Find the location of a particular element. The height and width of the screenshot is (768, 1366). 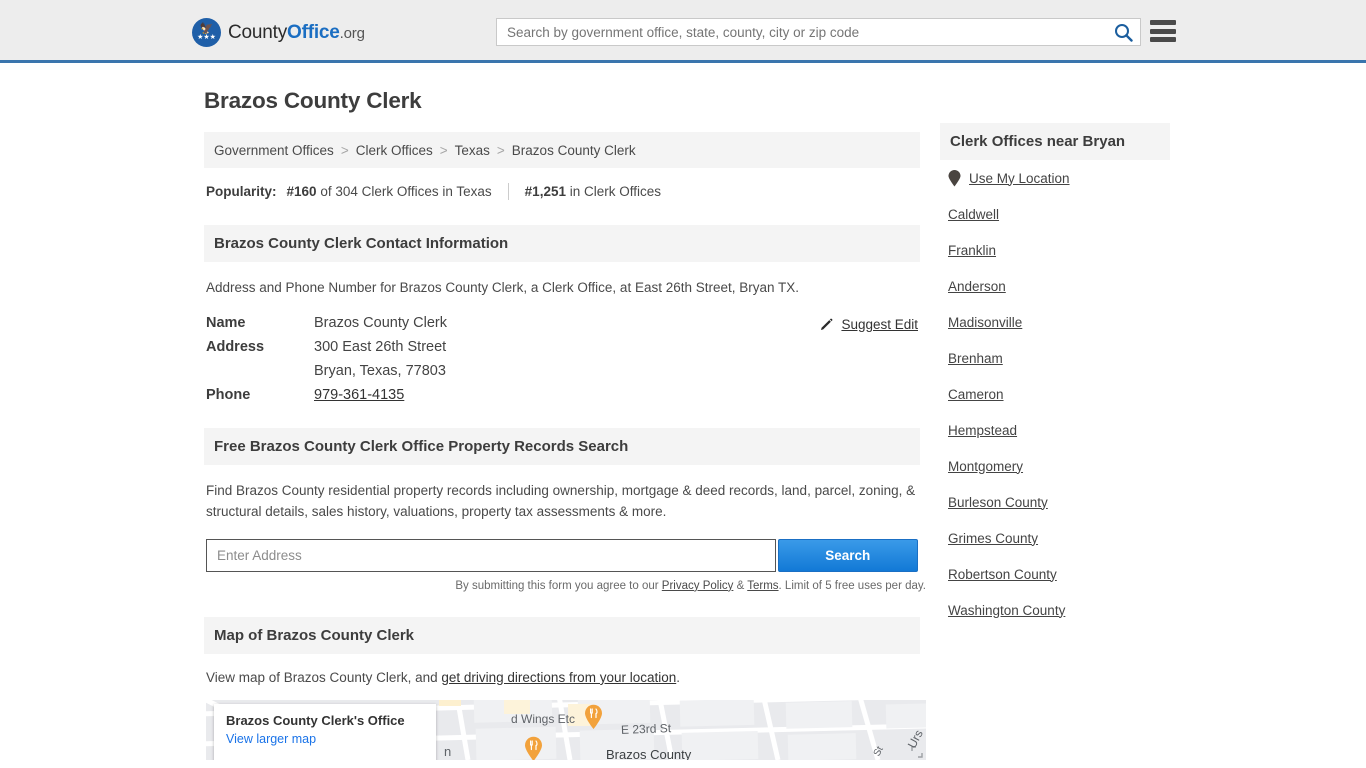

eagle-logo-icon: 🦅 ★★★ is located at coordinates (206, 32).